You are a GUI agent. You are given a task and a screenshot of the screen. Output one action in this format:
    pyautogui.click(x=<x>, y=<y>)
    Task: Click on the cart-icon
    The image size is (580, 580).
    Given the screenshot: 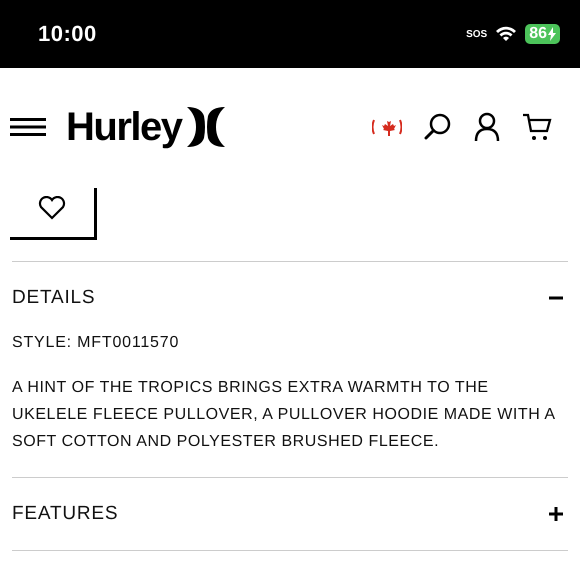 What is the action you would take?
    pyautogui.click(x=537, y=127)
    